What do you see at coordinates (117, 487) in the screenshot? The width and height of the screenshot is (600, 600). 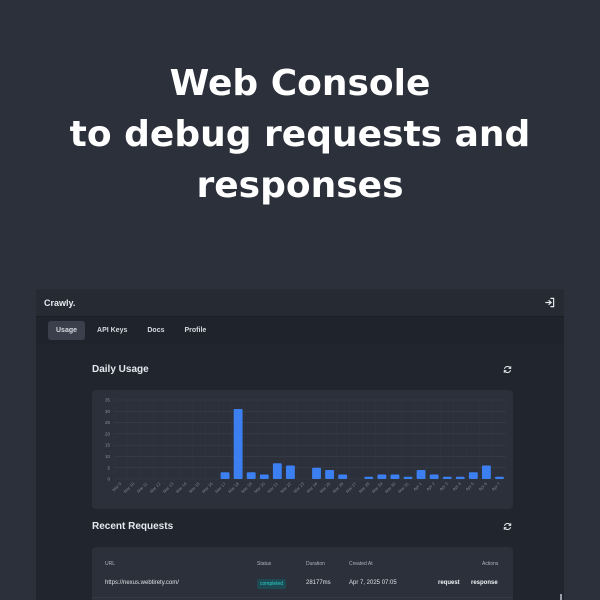 I see `x-tick-label: Mar 9` at bounding box center [117, 487].